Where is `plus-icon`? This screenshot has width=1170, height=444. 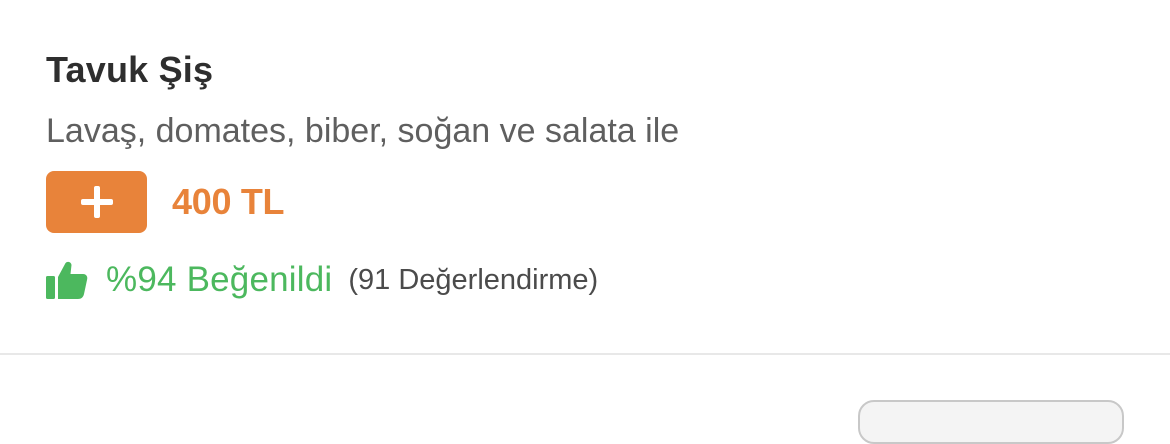
plus-icon is located at coordinates (96, 202).